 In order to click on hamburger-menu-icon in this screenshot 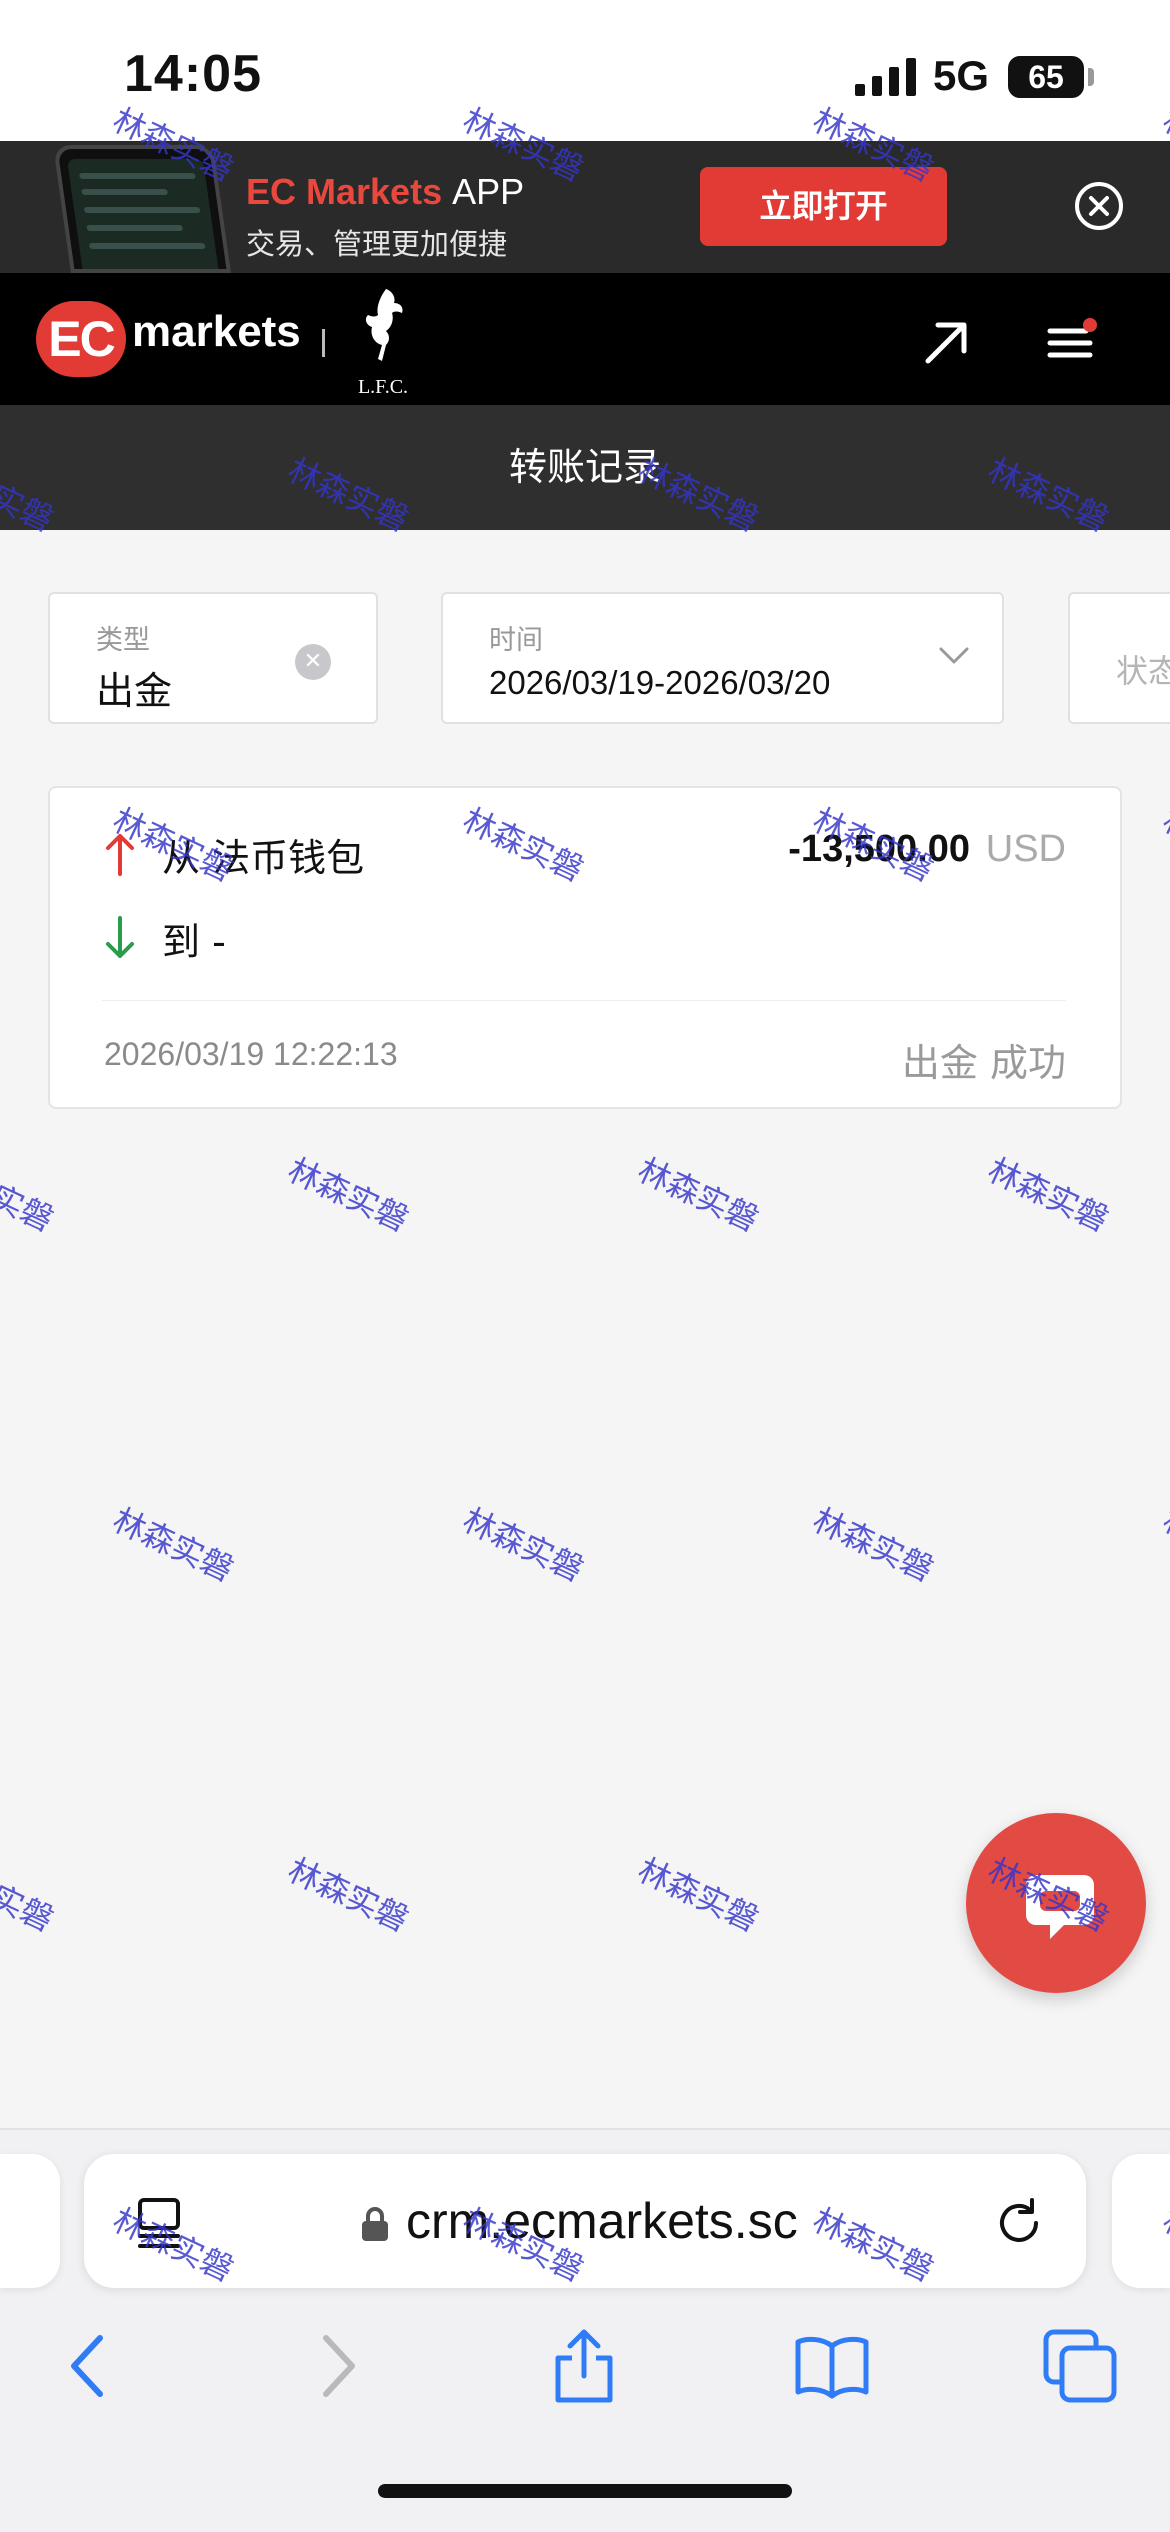, I will do `click(1072, 342)`.